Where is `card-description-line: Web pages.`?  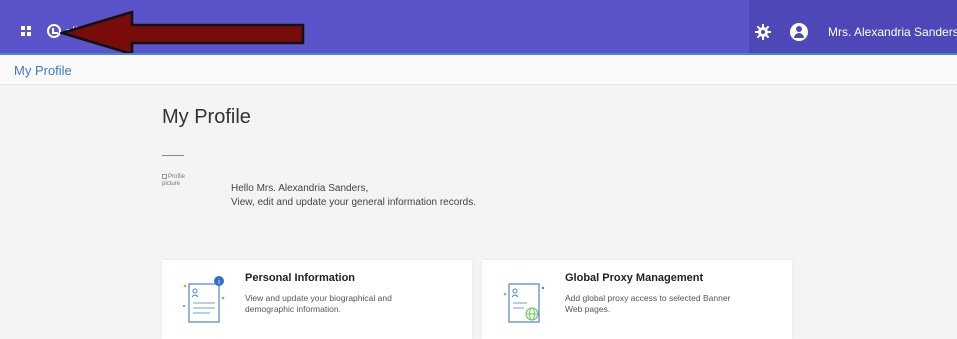
card-description-line: Web pages. is located at coordinates (588, 309).